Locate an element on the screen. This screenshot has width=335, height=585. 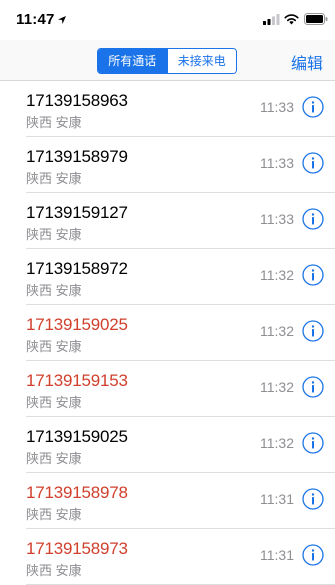
call-number: 17139158978 is located at coordinates (77, 492).